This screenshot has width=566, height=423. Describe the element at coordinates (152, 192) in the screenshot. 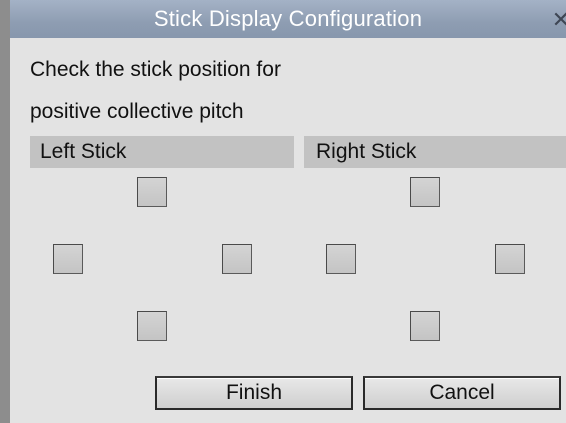

I see `left-stick-up-checkbox` at that location.